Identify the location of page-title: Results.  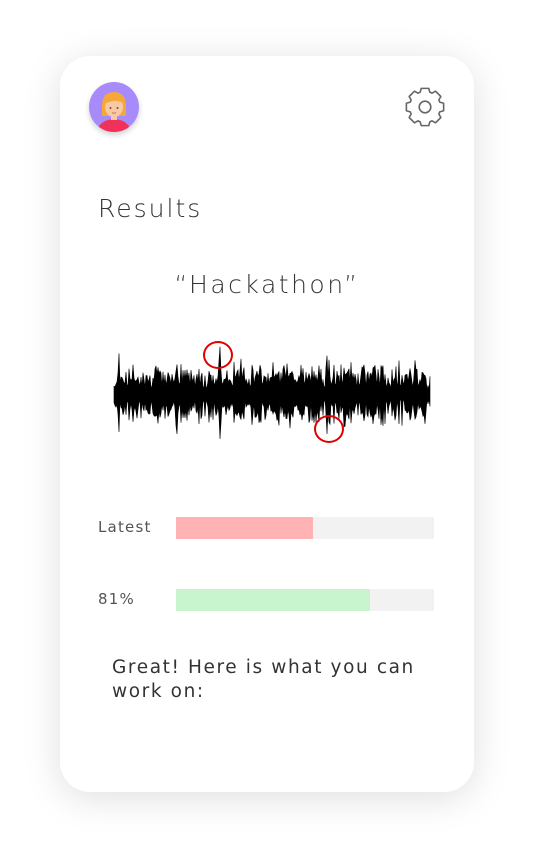
(150, 208).